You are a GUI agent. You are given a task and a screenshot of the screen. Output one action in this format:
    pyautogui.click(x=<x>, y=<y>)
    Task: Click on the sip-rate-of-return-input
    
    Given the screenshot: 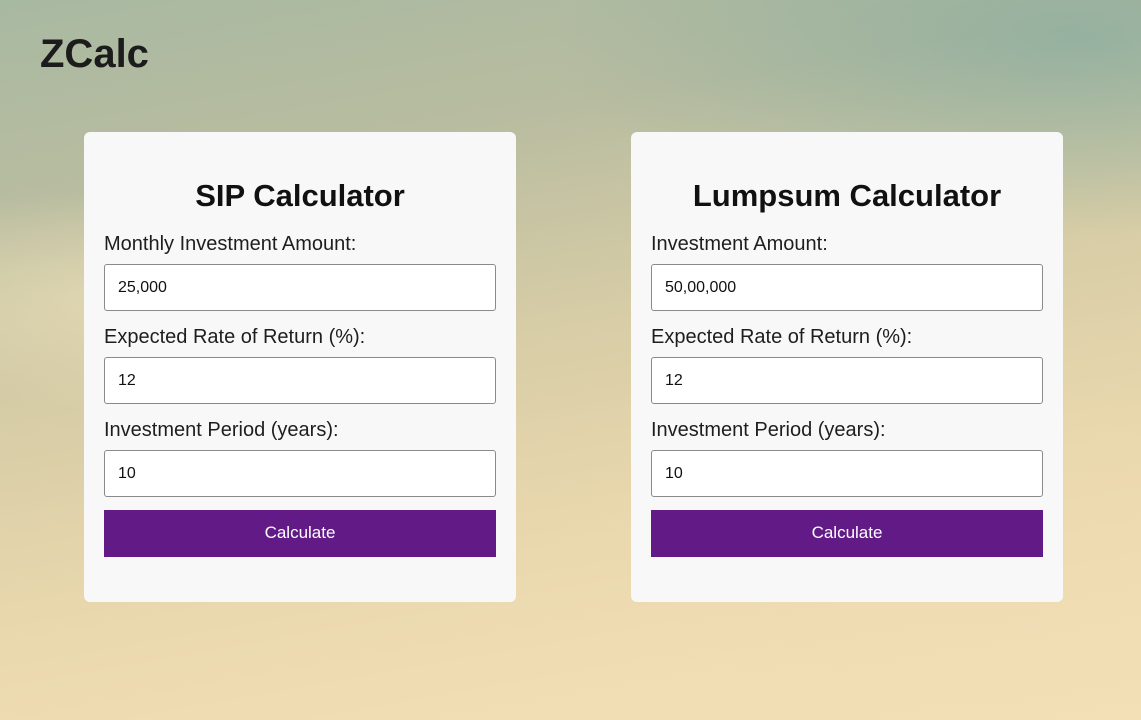 What is the action you would take?
    pyautogui.click(x=300, y=380)
    